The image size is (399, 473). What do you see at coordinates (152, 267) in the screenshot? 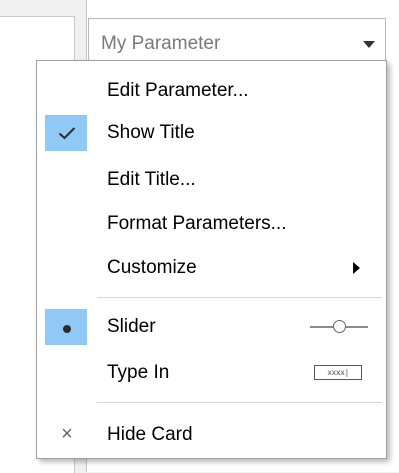
I see `menu-item-label: Customize` at bounding box center [152, 267].